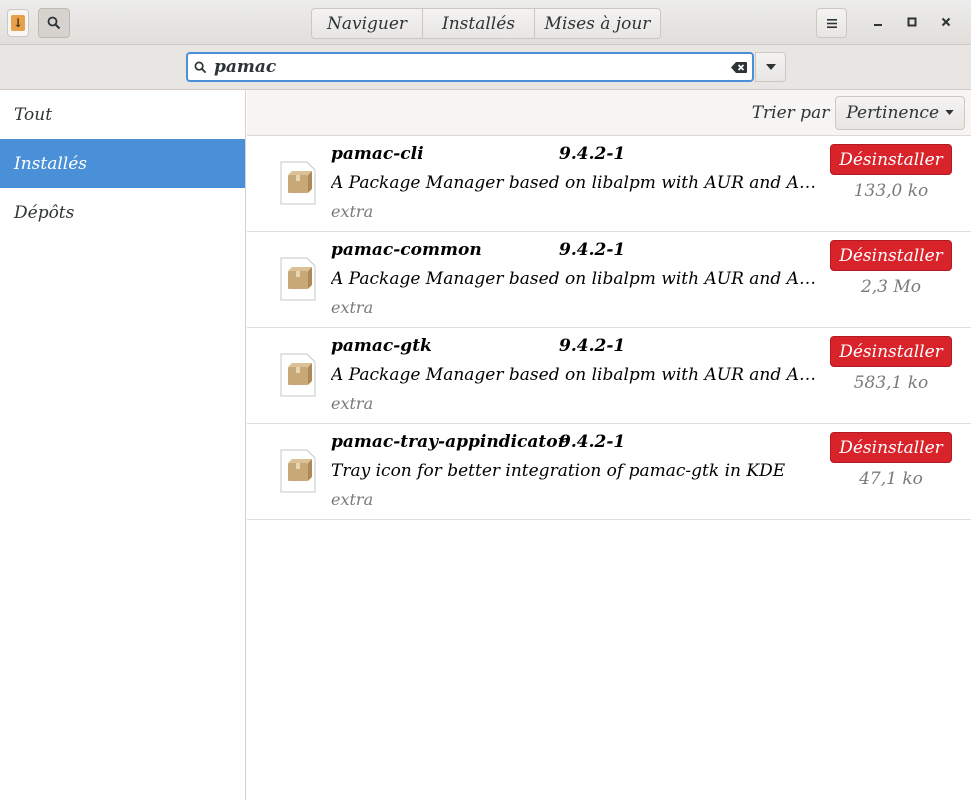 The width and height of the screenshot is (971, 800). I want to click on updates-button: ↓, so click(18, 23).